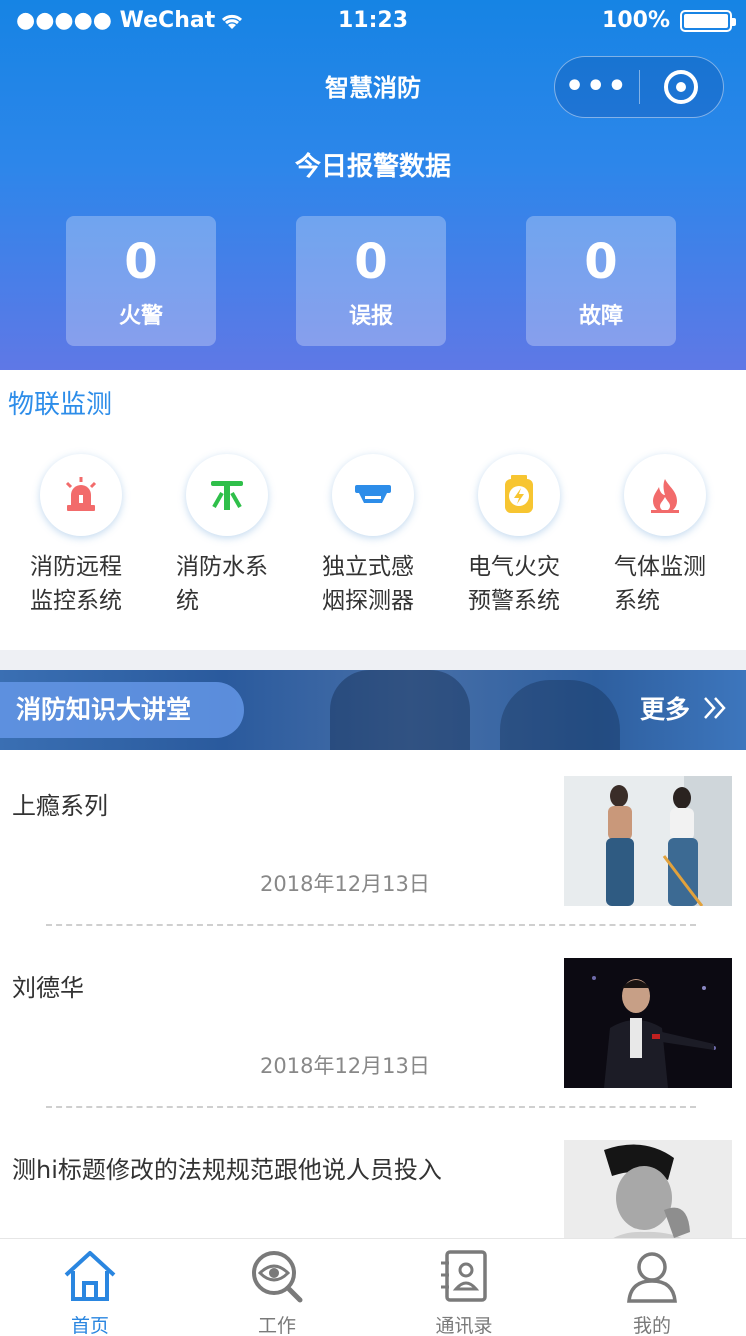  What do you see at coordinates (90, 1276) in the screenshot?
I see `home-icon` at bounding box center [90, 1276].